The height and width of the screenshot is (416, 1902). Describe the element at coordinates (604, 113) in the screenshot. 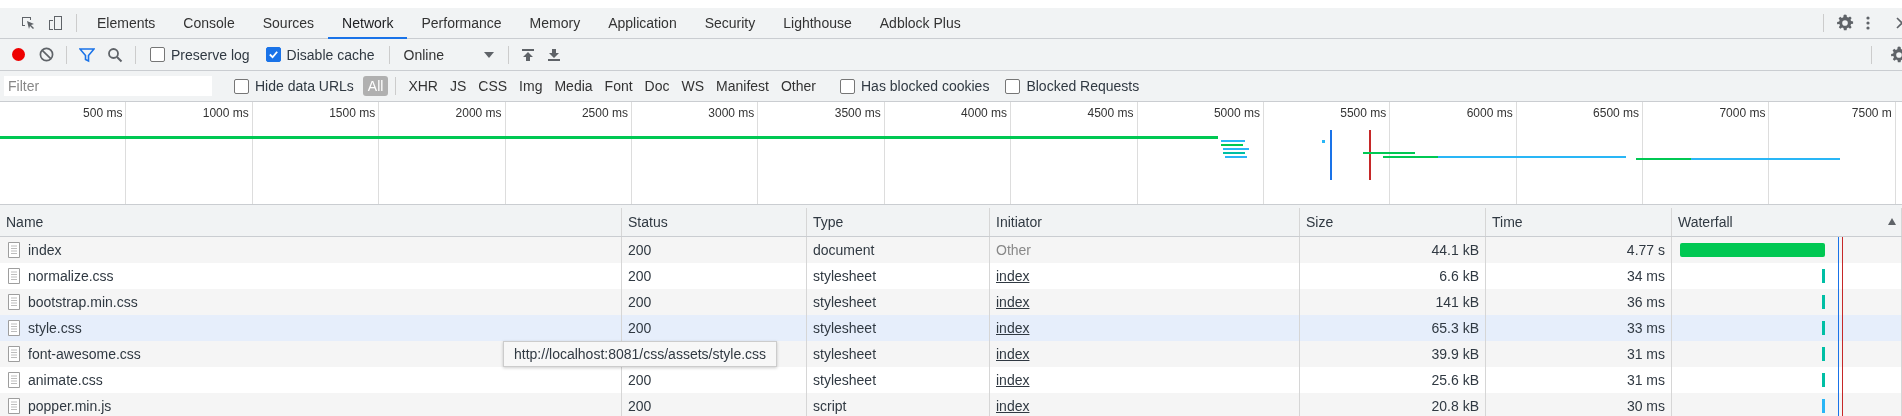

I see `time-tick-label: 2500 ms` at that location.